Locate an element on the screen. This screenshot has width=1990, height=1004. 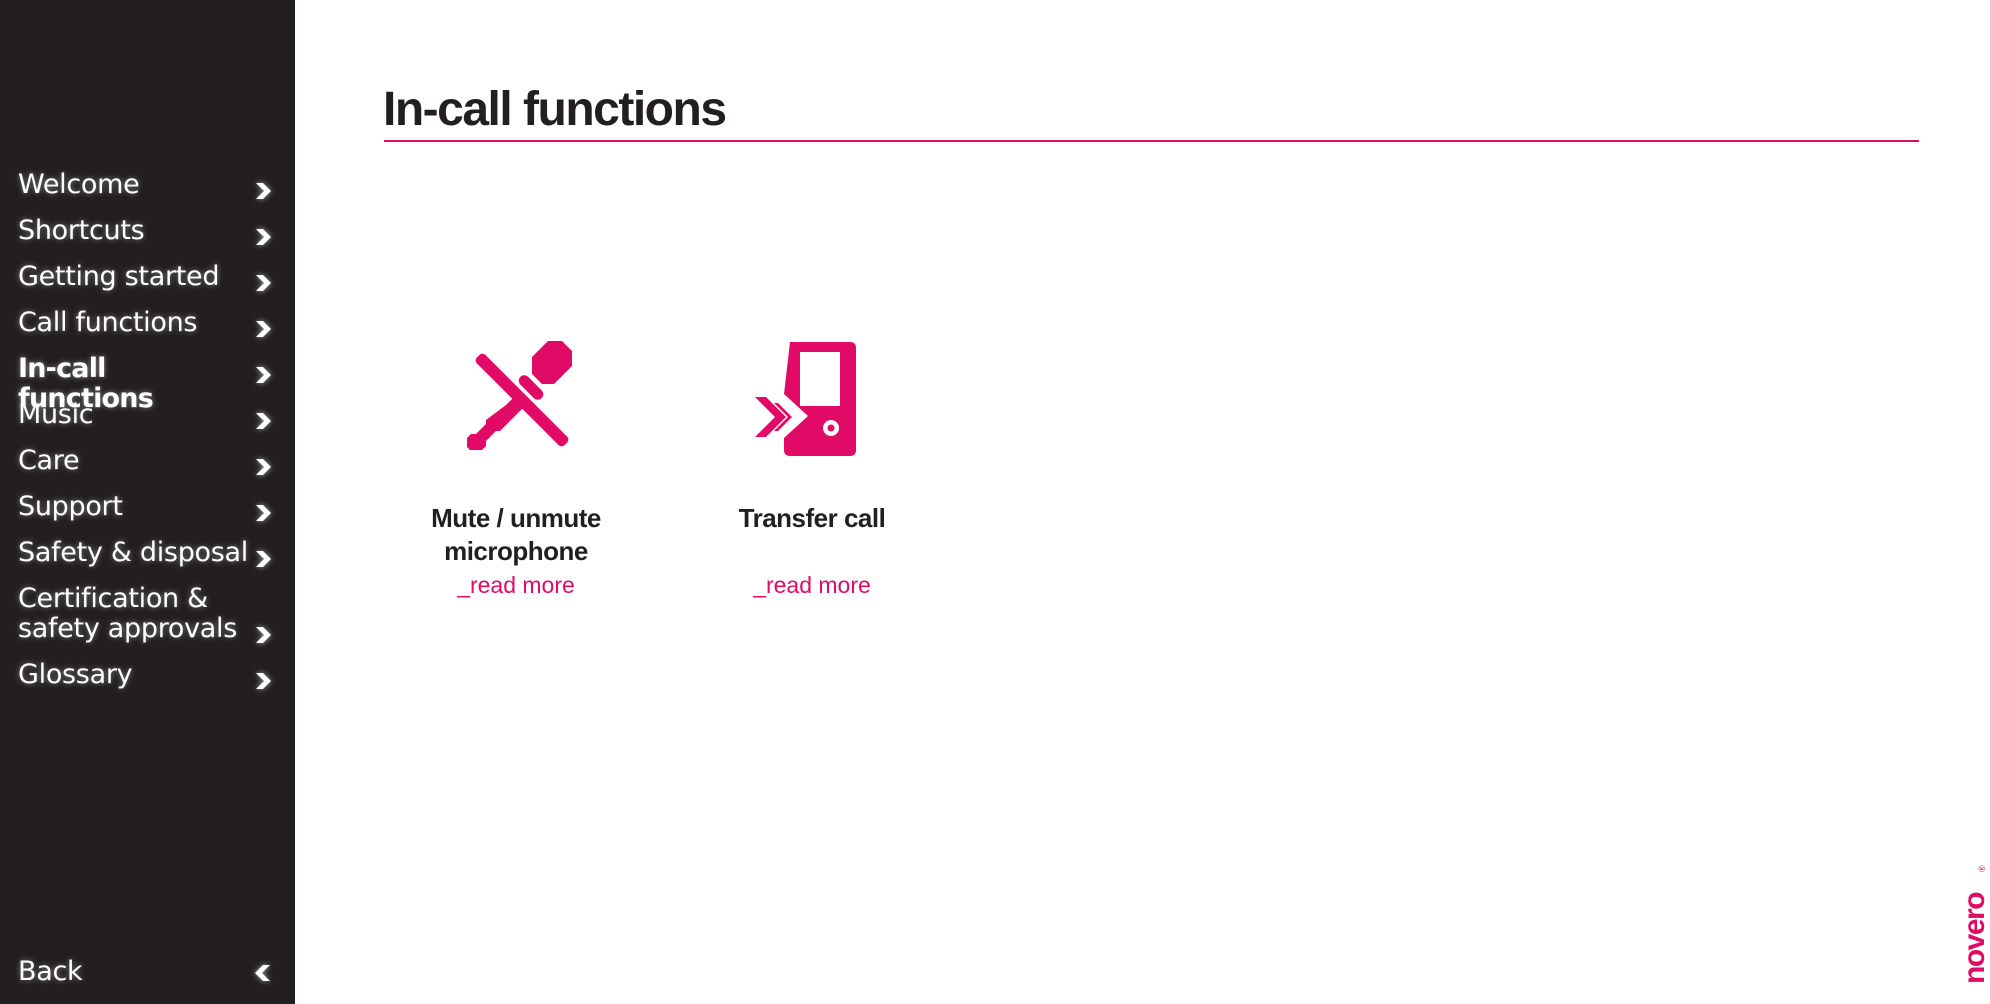
sidebar-item-label: Support is located at coordinates (70, 506).